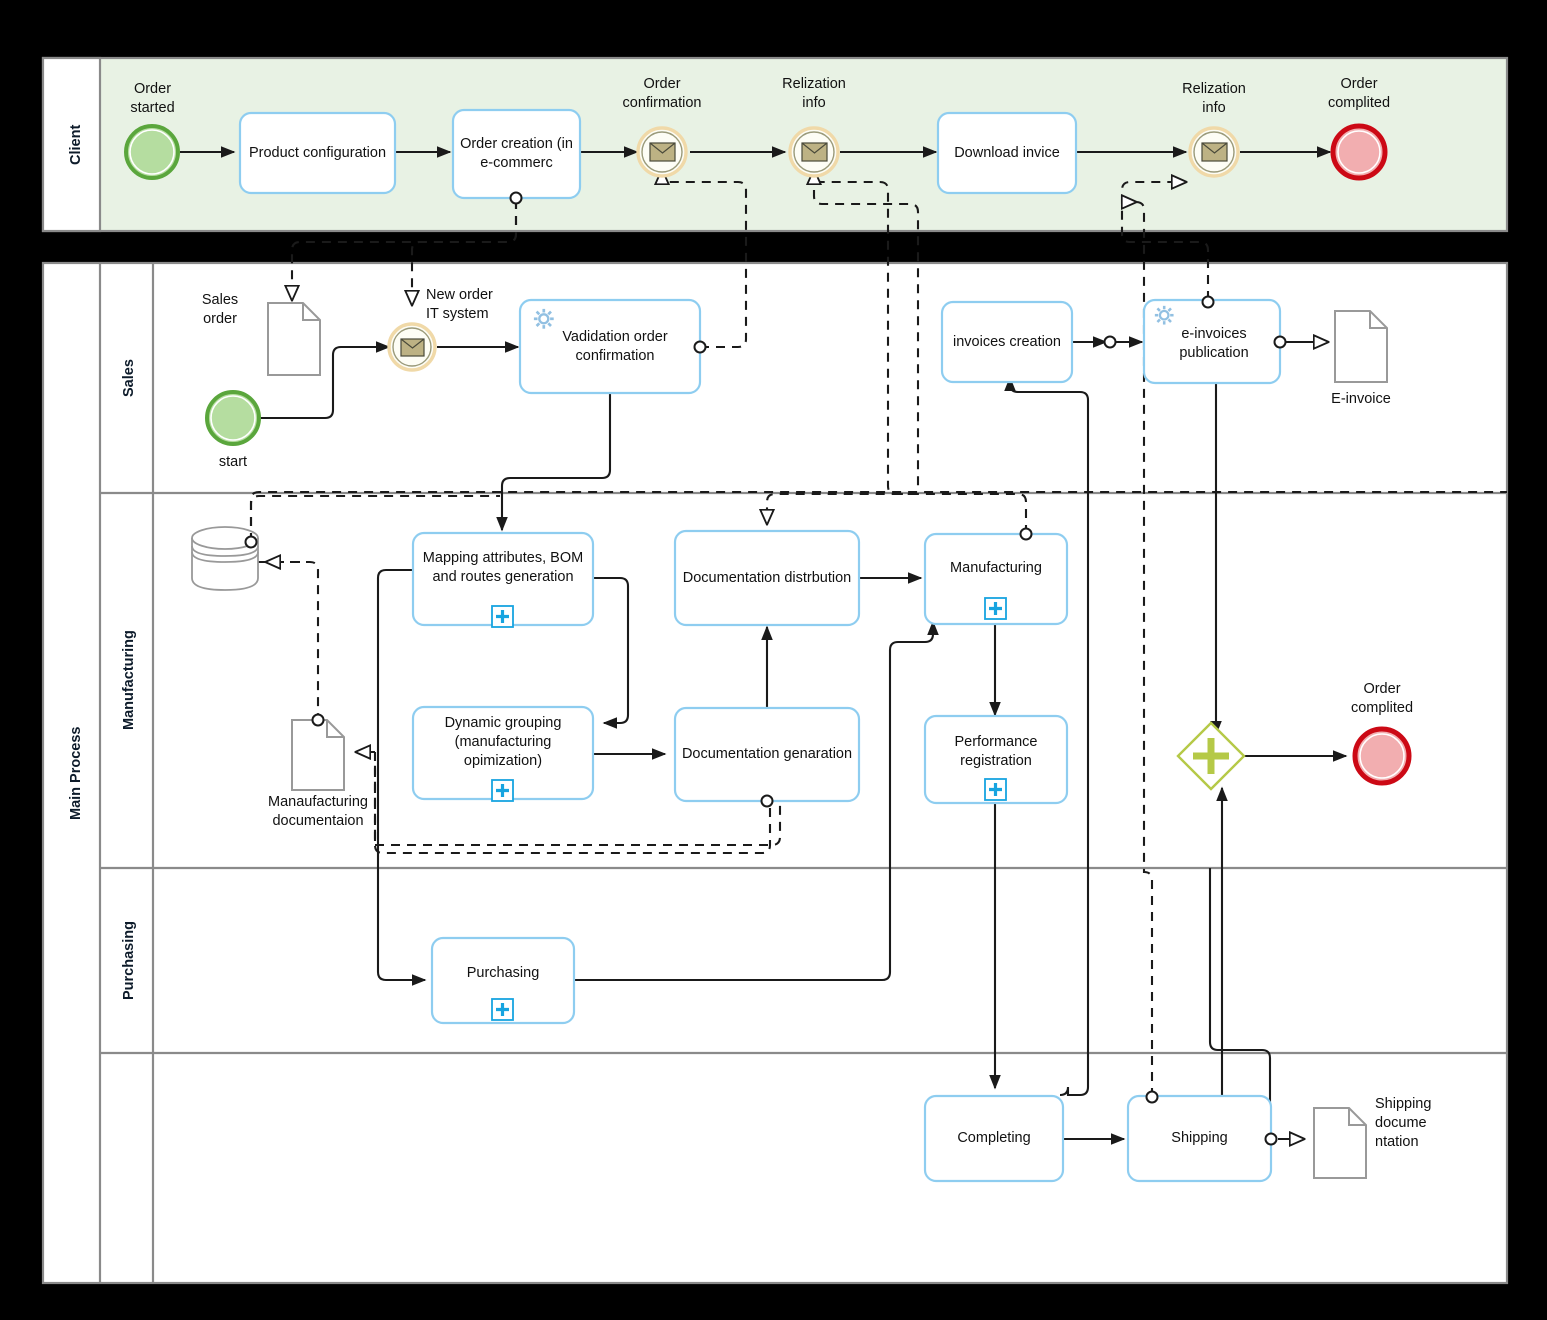 This screenshot has width=1547, height=1320. I want to click on e-invoice-data-object, so click(1361, 346).